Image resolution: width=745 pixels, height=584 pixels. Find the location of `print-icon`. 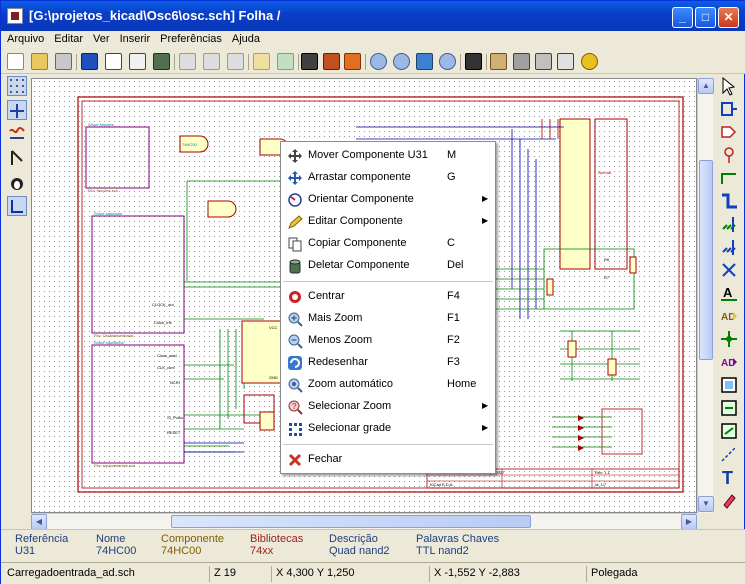

print-icon is located at coordinates (309, 61).